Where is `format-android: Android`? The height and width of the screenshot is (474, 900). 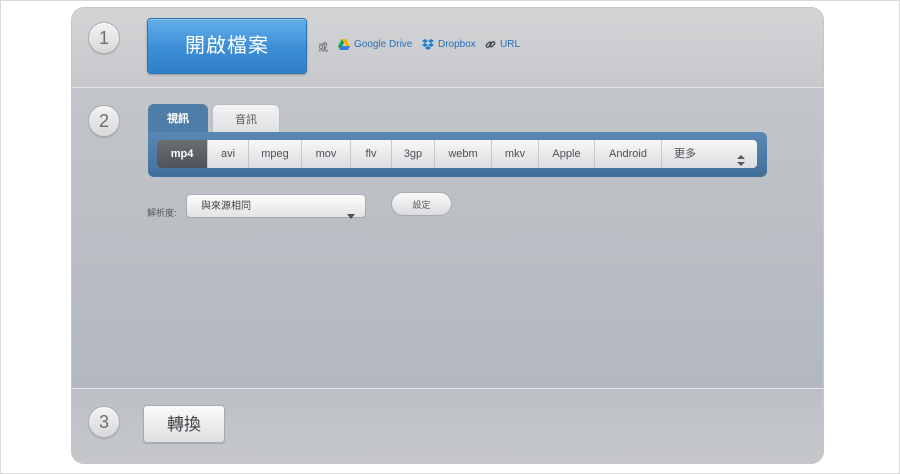 format-android: Android is located at coordinates (628, 154).